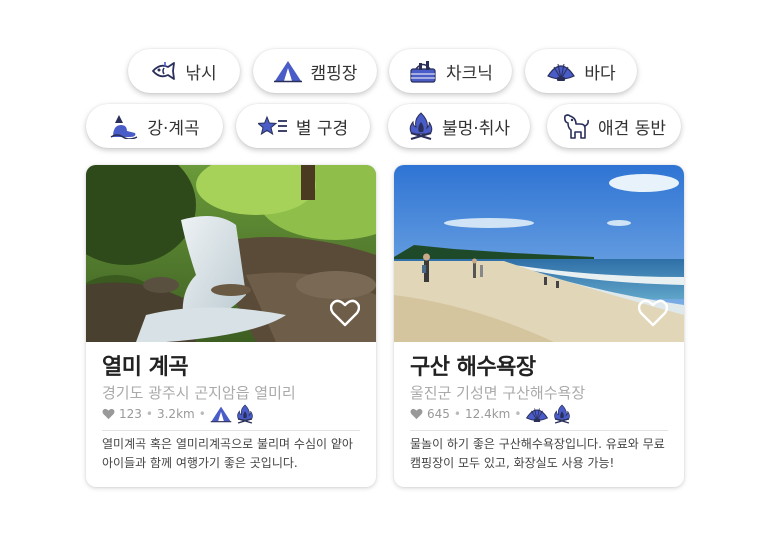 The height and width of the screenshot is (541, 768). I want to click on category-chip-camping: 캠핑장, so click(315, 71).